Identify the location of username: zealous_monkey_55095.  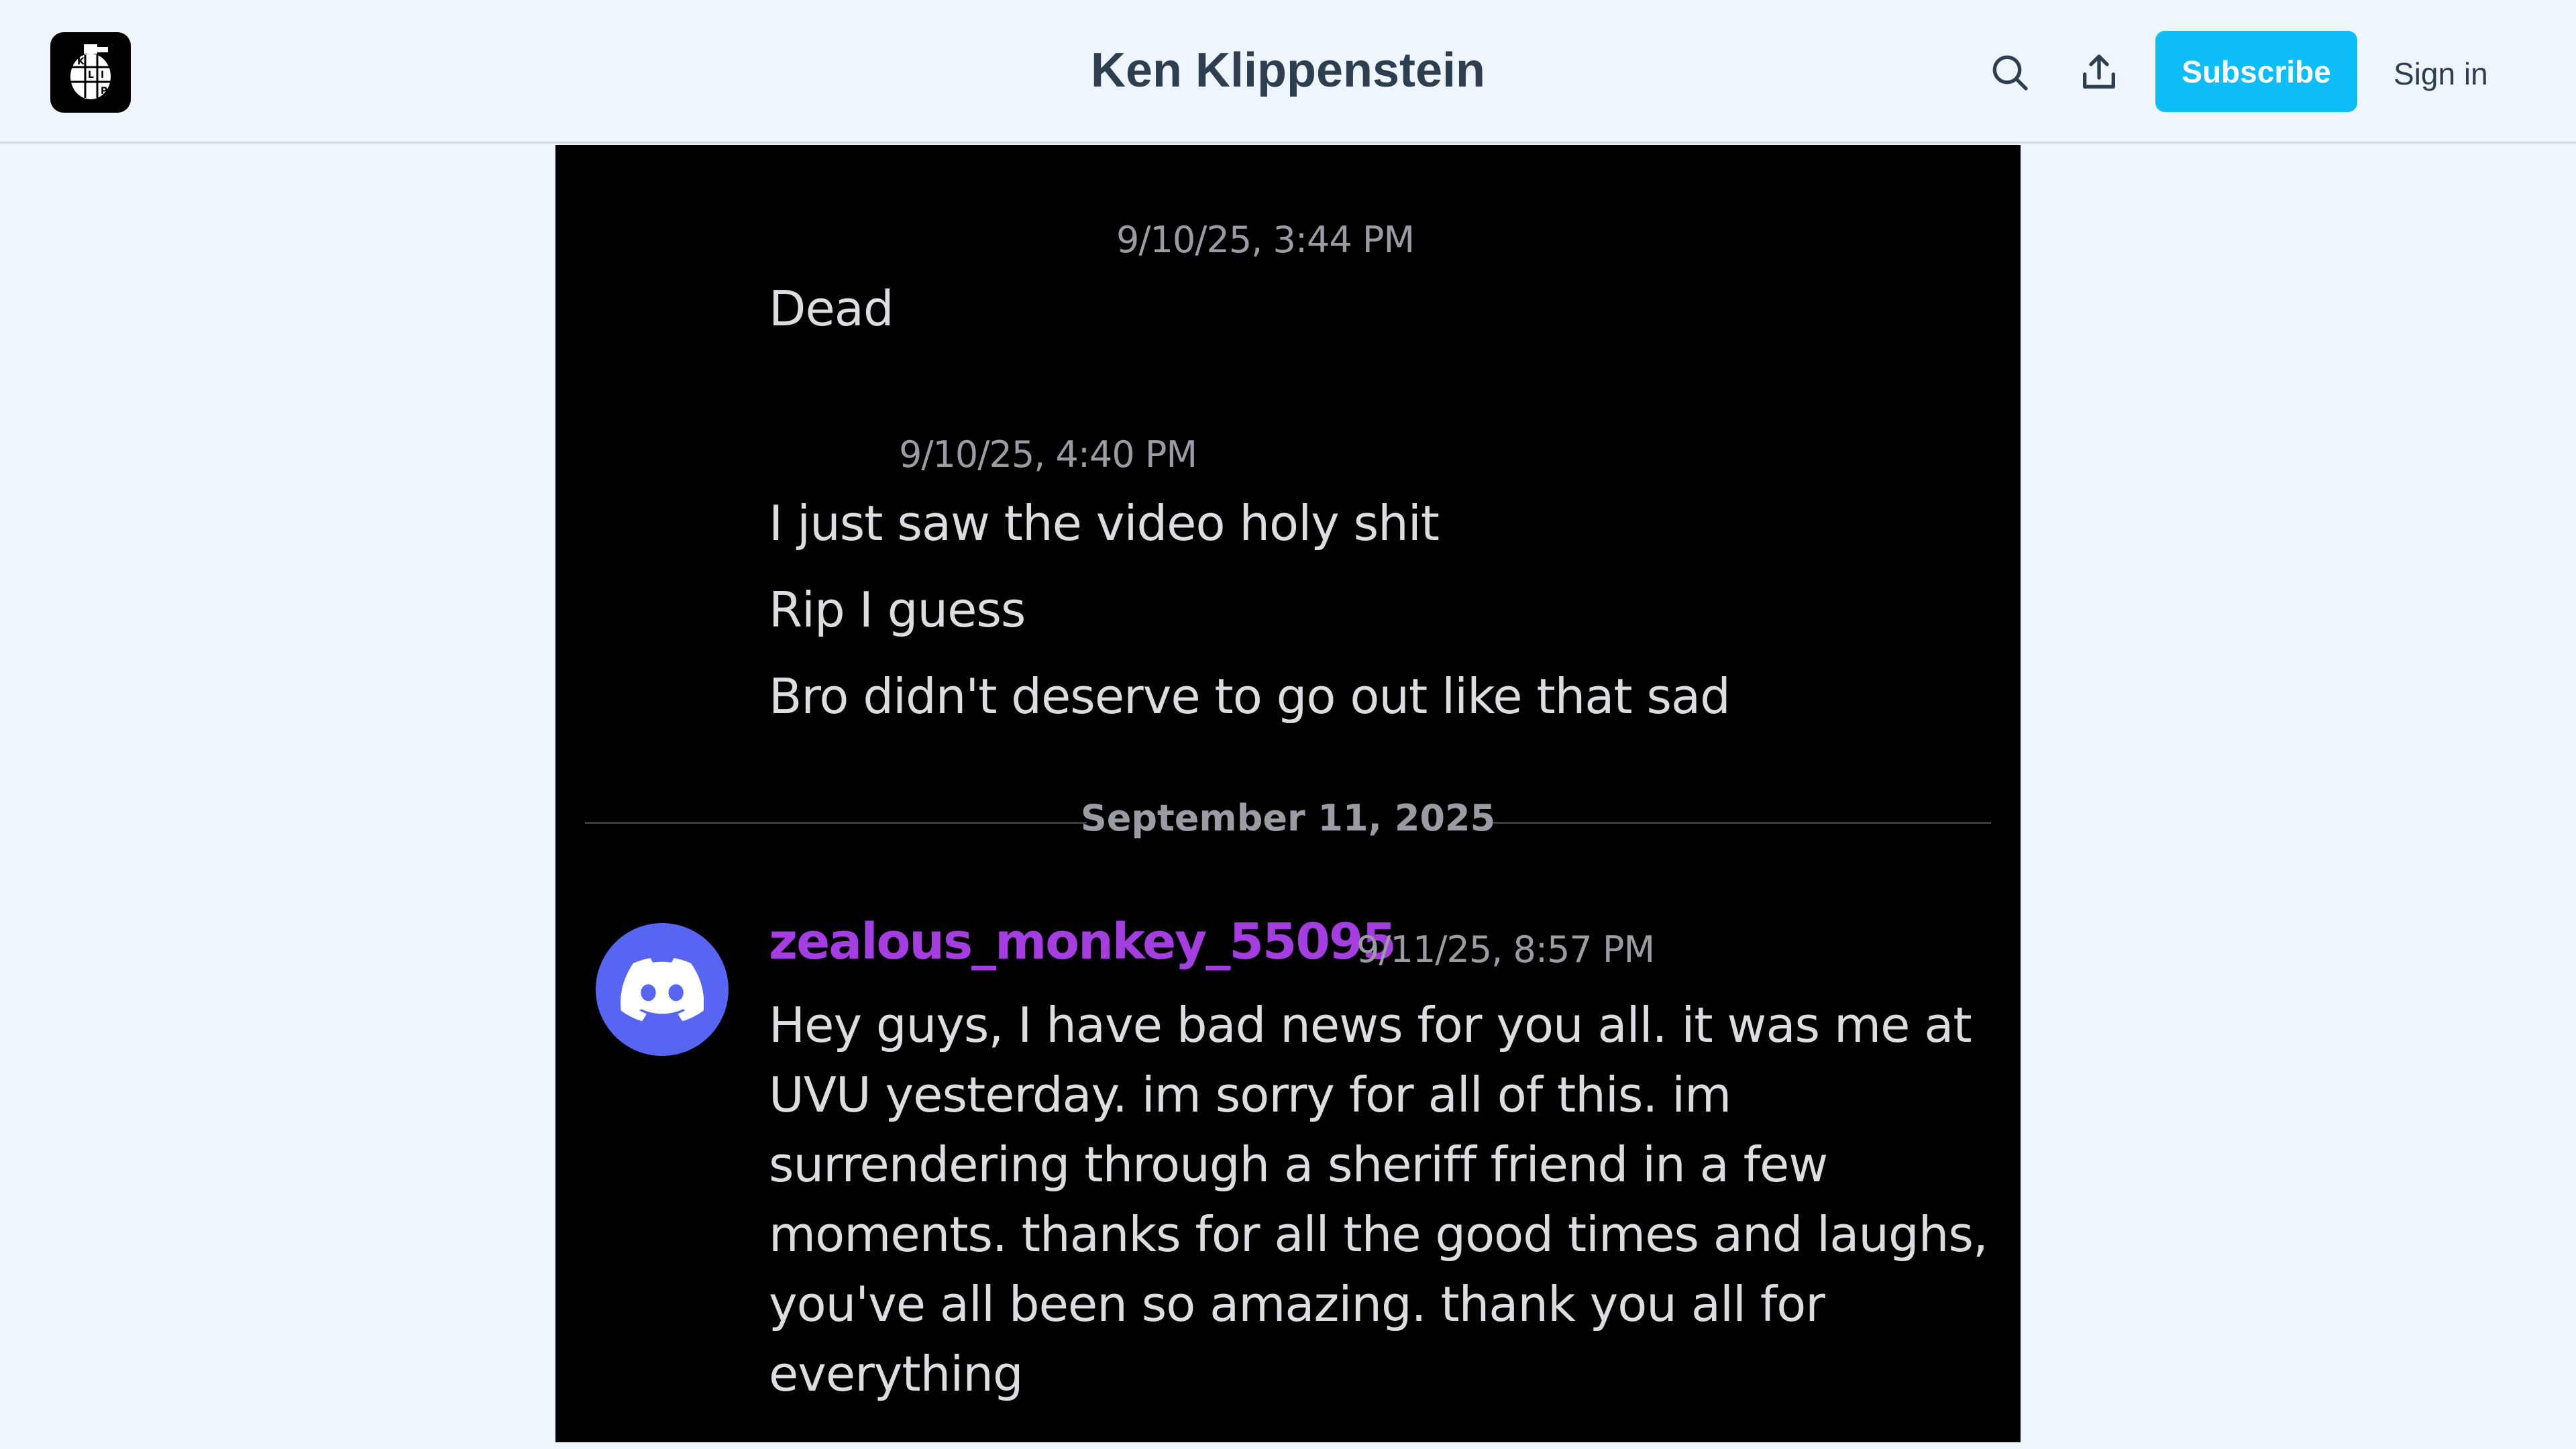
(1083, 942).